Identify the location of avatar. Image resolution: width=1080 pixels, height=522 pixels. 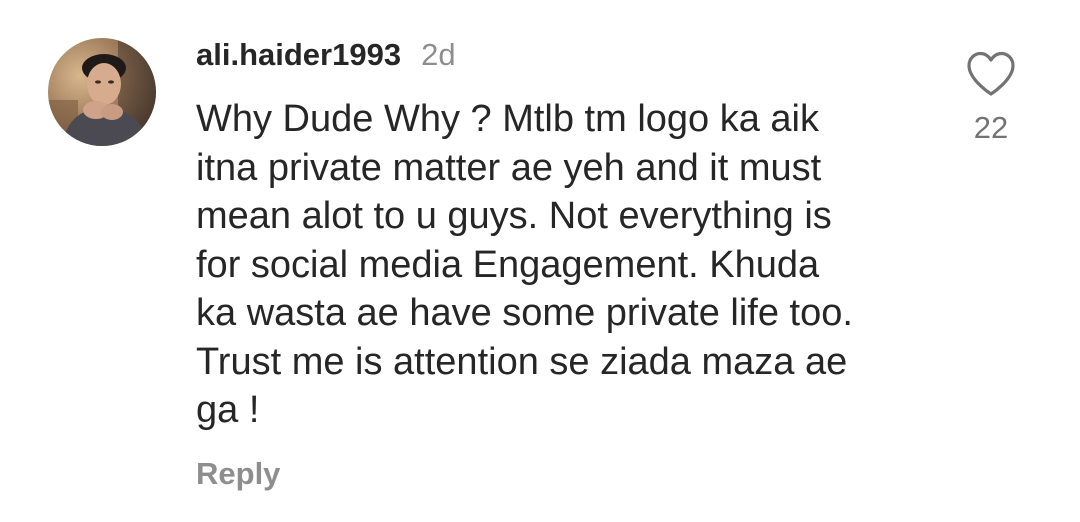
(102, 92).